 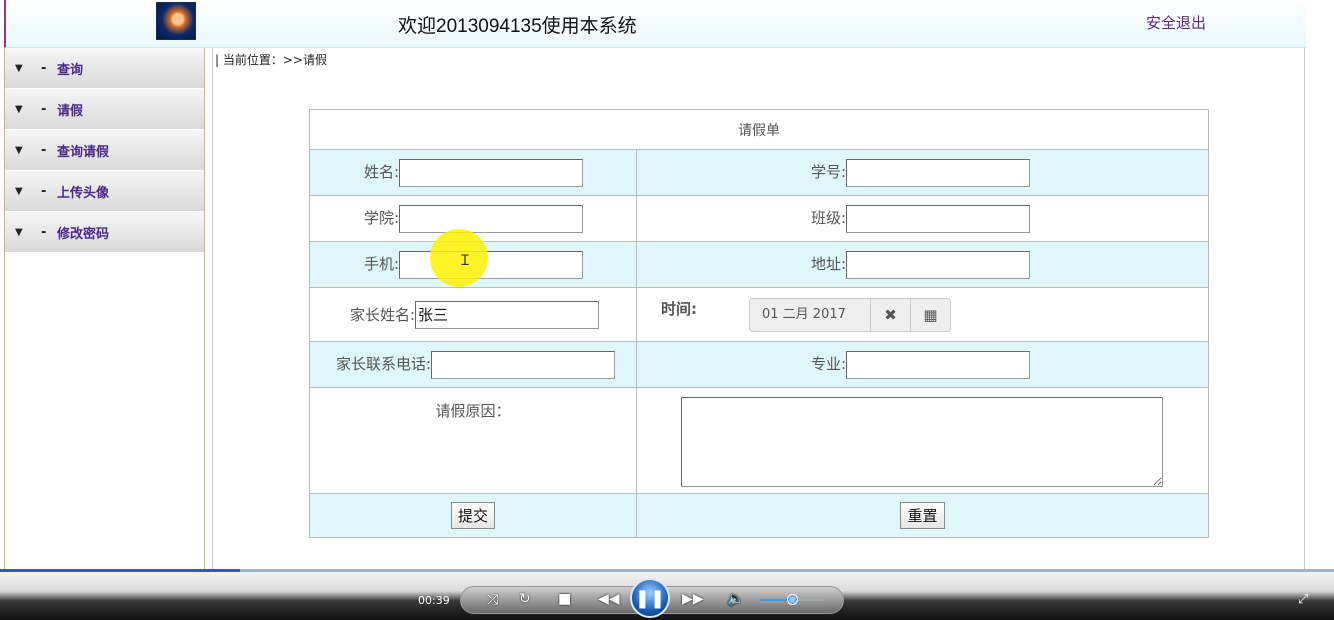 What do you see at coordinates (759, 129) in the screenshot?
I see `form-title: 请假单` at bounding box center [759, 129].